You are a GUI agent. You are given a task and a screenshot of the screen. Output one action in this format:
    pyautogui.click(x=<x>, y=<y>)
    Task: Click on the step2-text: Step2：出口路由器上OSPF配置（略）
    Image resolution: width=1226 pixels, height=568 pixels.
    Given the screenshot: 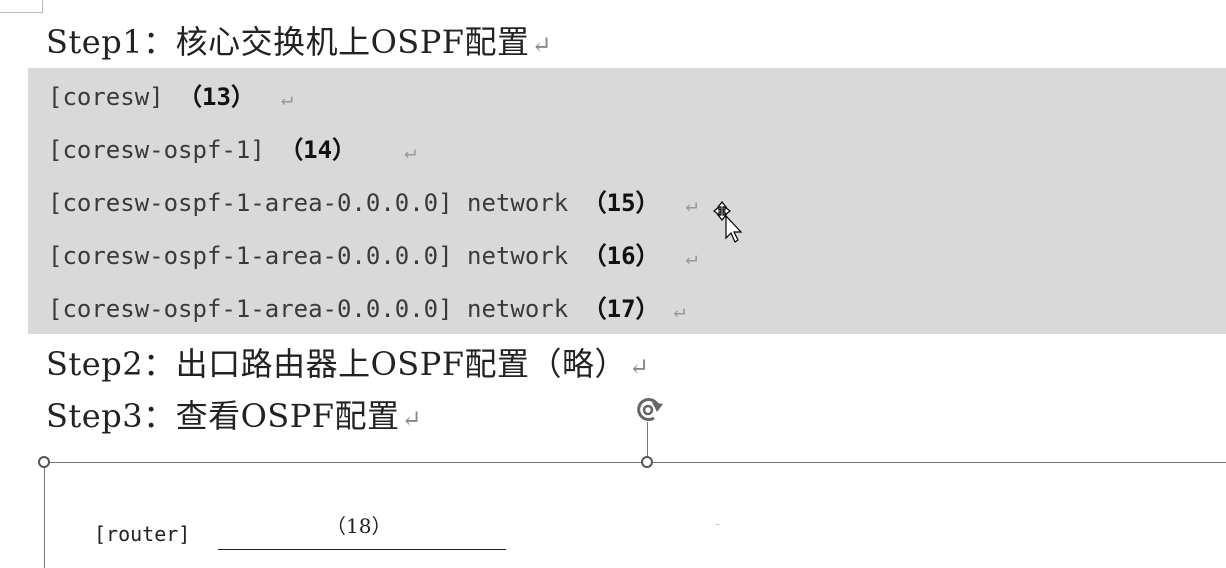 What is the action you would take?
    pyautogui.click(x=336, y=364)
    